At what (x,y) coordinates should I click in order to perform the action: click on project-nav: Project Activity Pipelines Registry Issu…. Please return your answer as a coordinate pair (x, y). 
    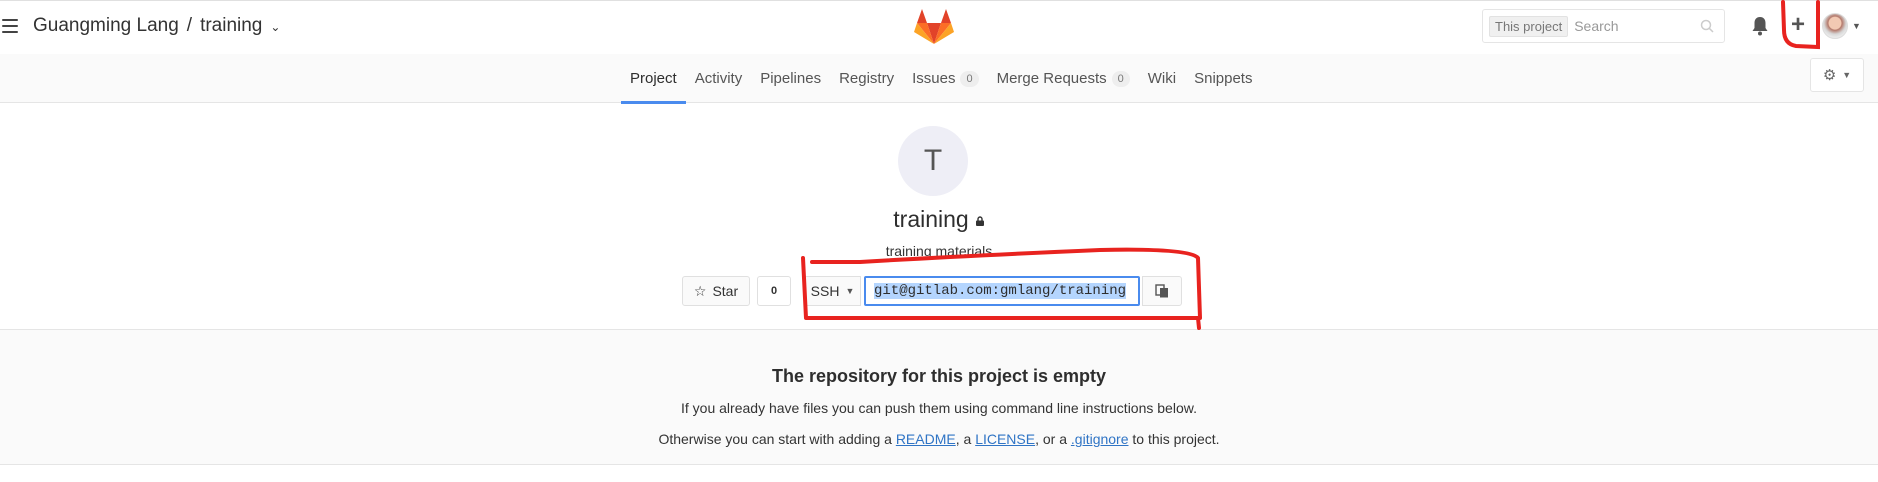
    Looking at the image, I should click on (939, 79).